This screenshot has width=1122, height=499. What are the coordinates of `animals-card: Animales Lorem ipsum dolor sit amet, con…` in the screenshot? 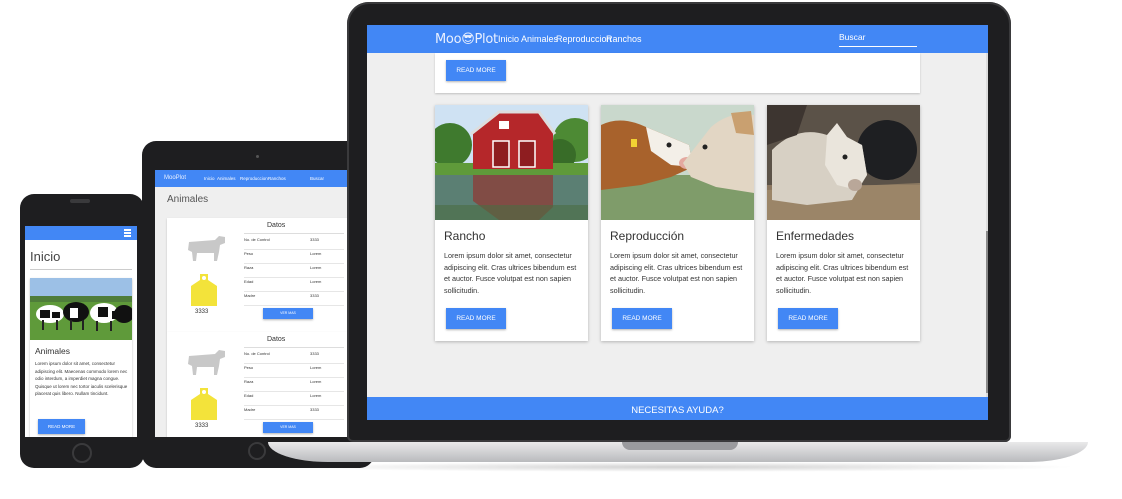 It's located at (81, 357).